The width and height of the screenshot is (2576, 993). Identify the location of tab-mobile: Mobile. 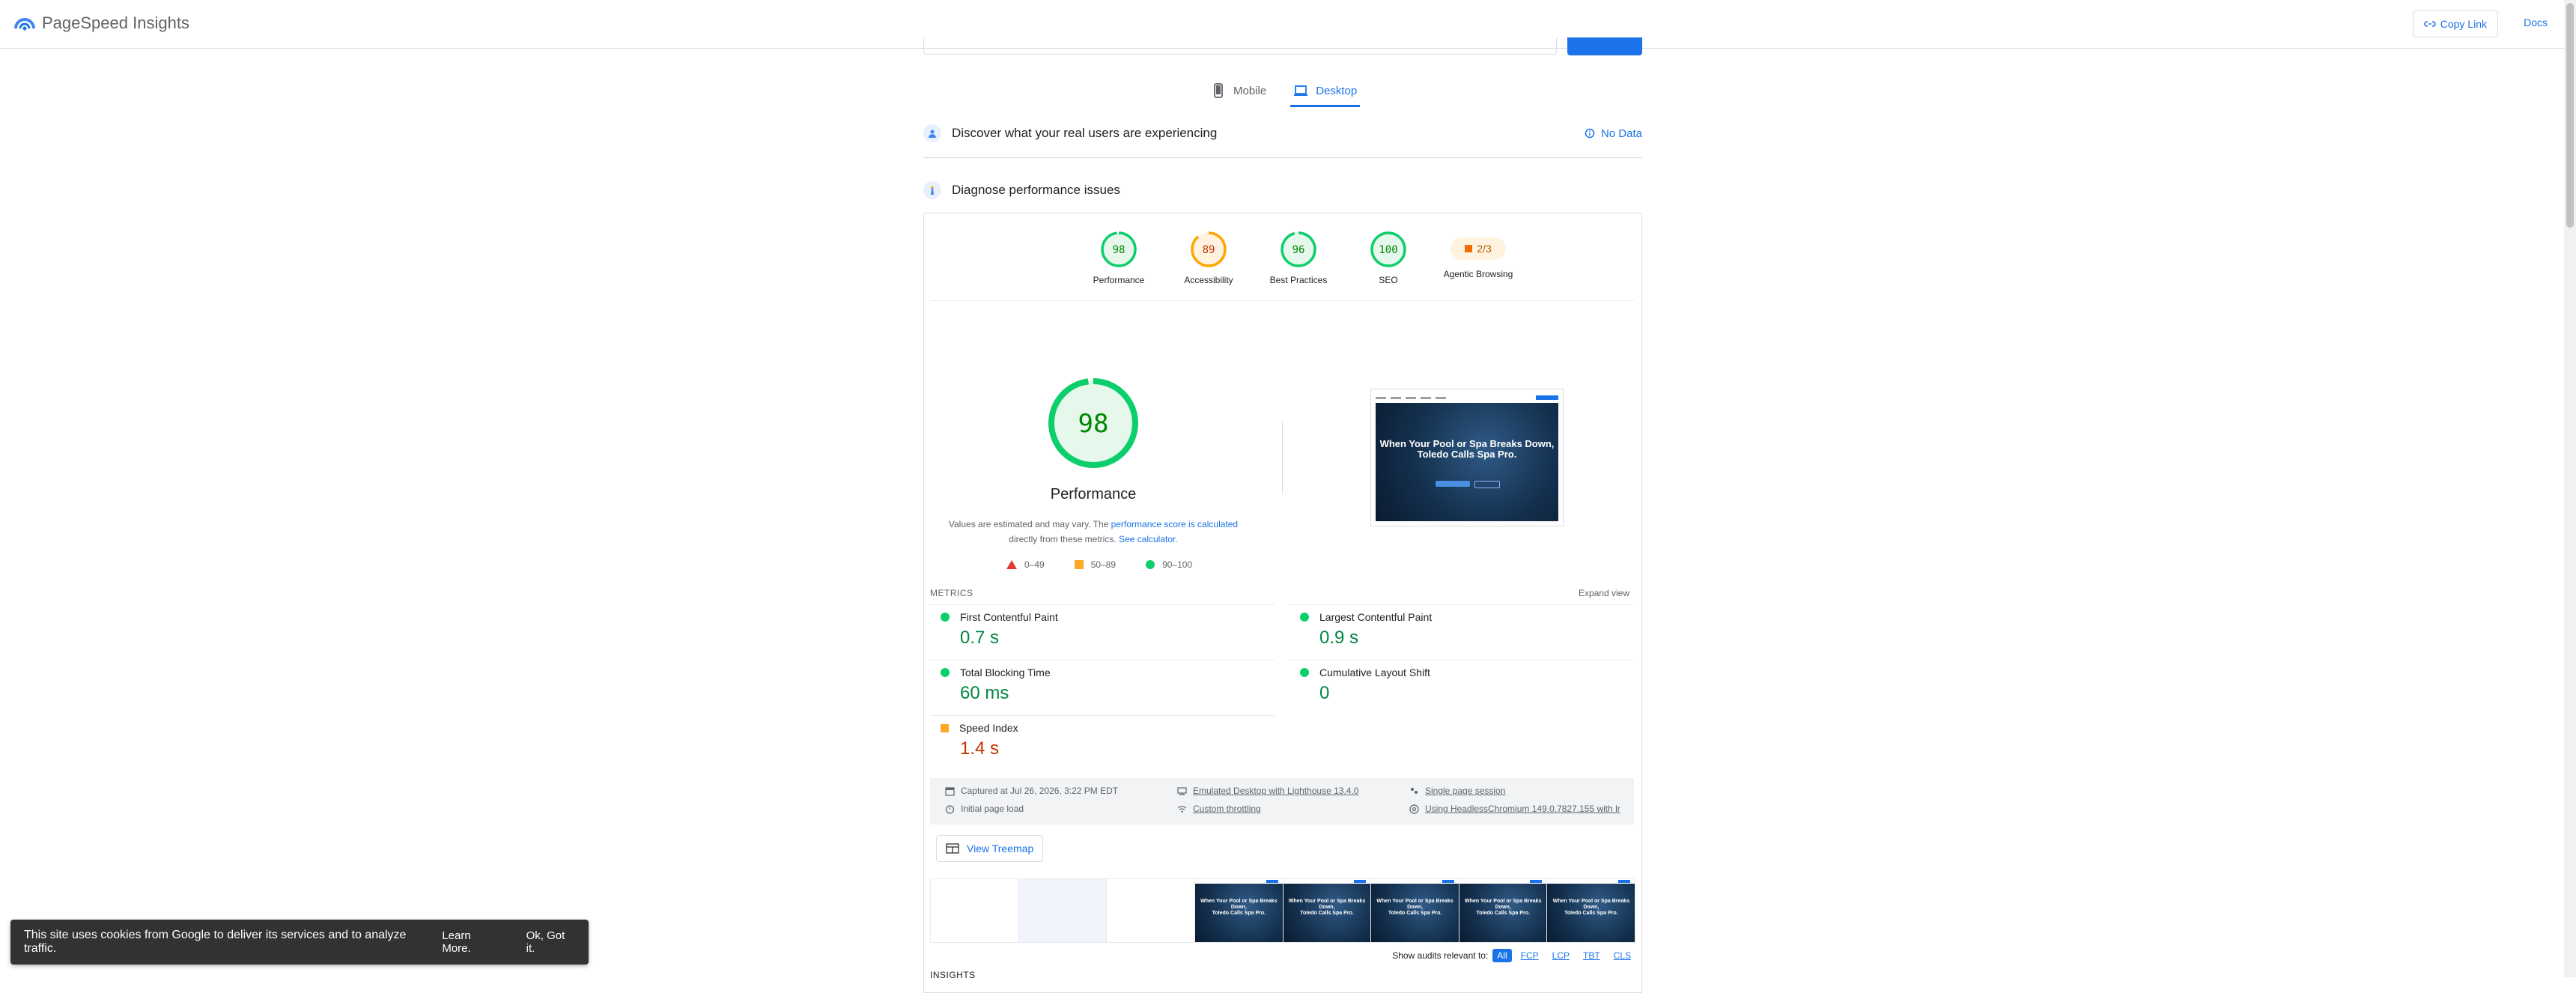
(1238, 90).